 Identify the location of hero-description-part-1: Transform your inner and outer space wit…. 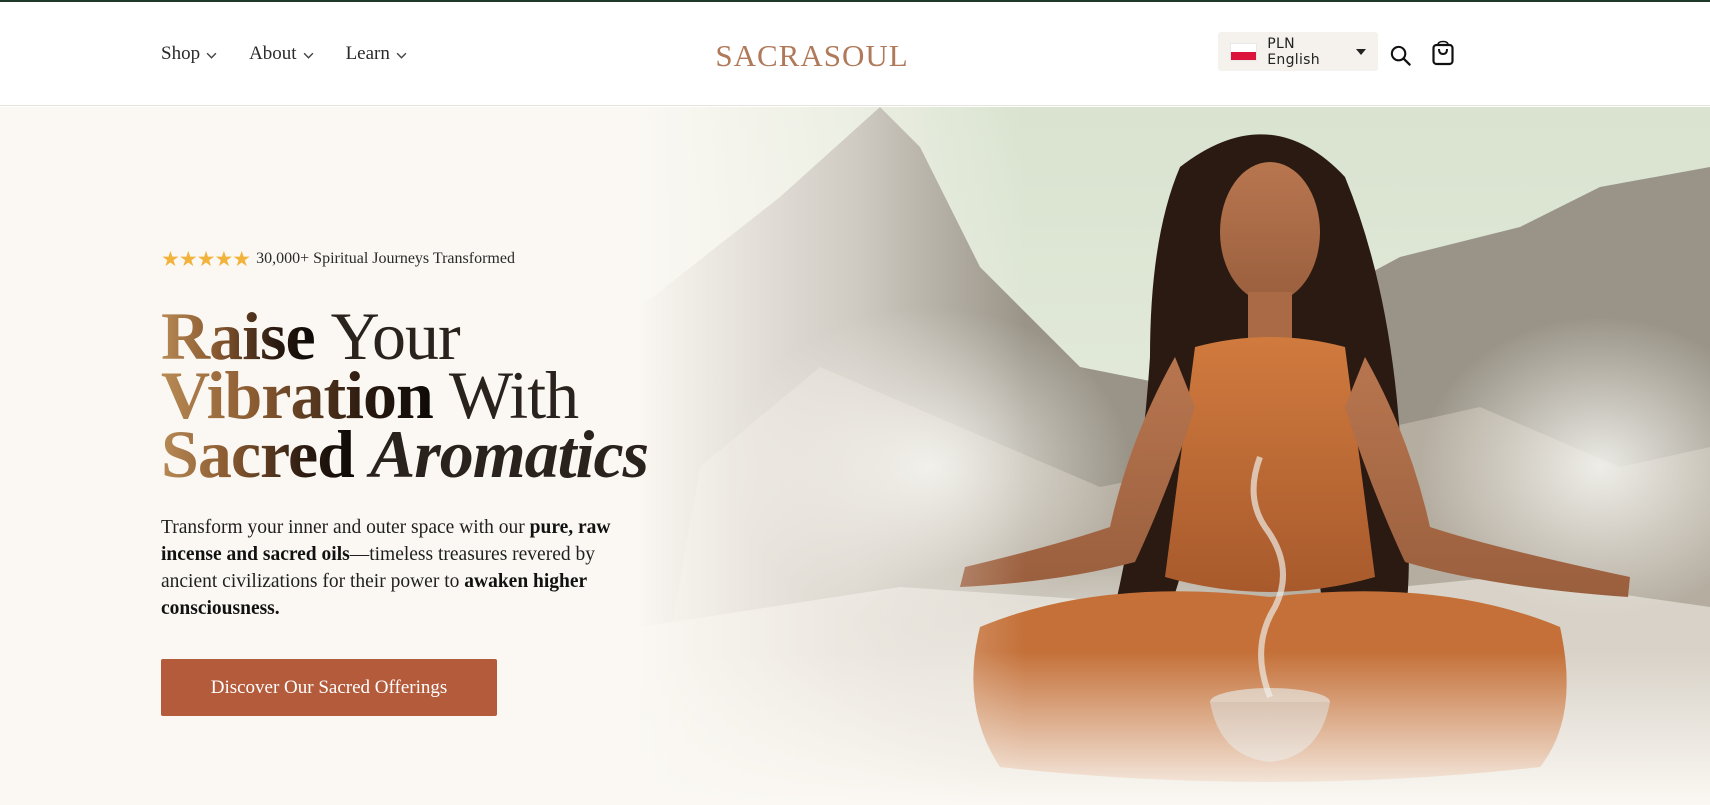
(345, 527).